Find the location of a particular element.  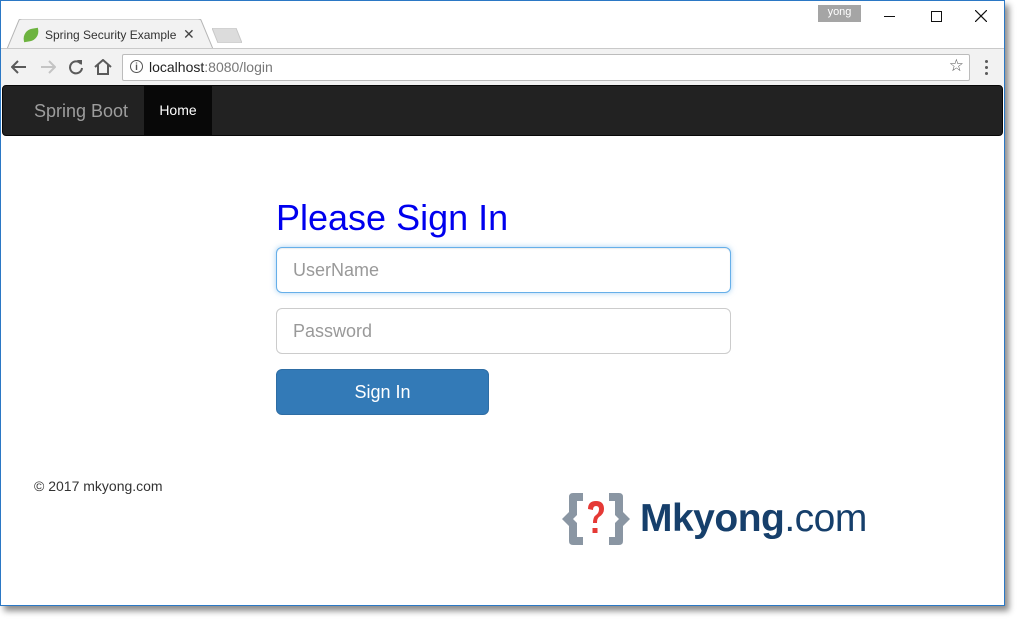

browser-menu-button is located at coordinates (986, 67).